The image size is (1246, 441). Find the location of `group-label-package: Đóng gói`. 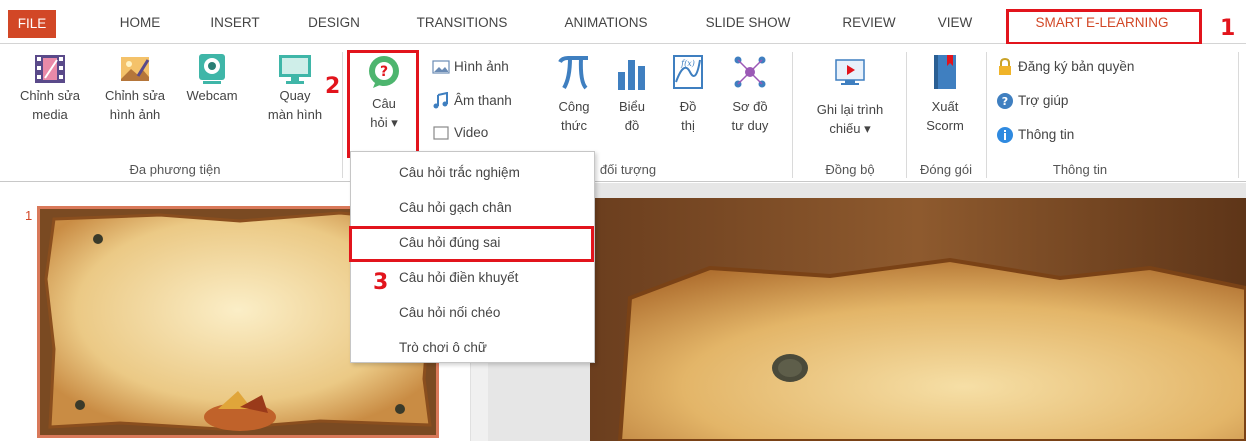

group-label-package: Đóng gói is located at coordinates (946, 169).